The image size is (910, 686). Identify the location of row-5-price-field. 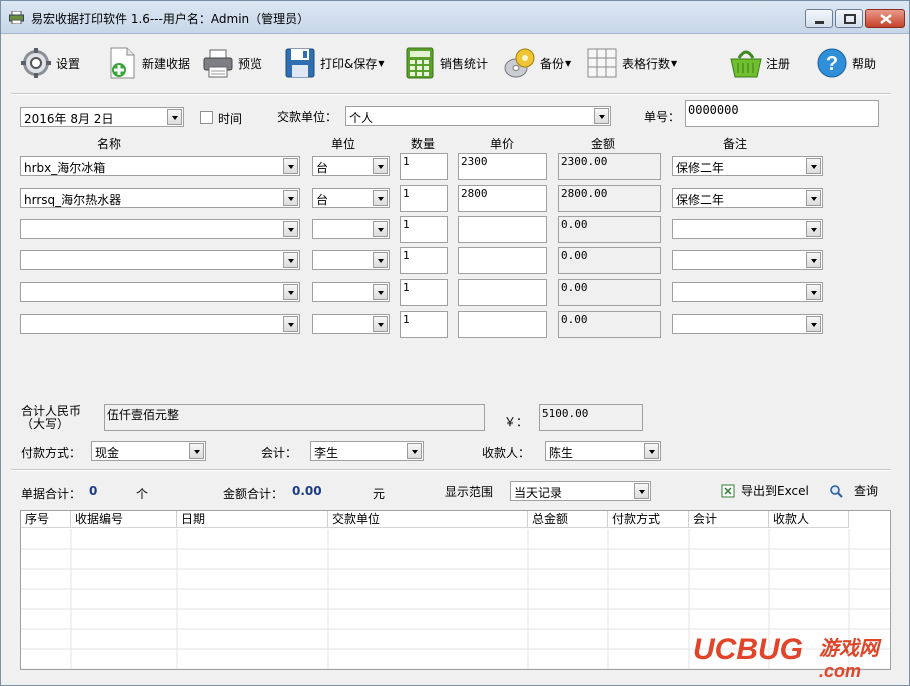
(502, 292).